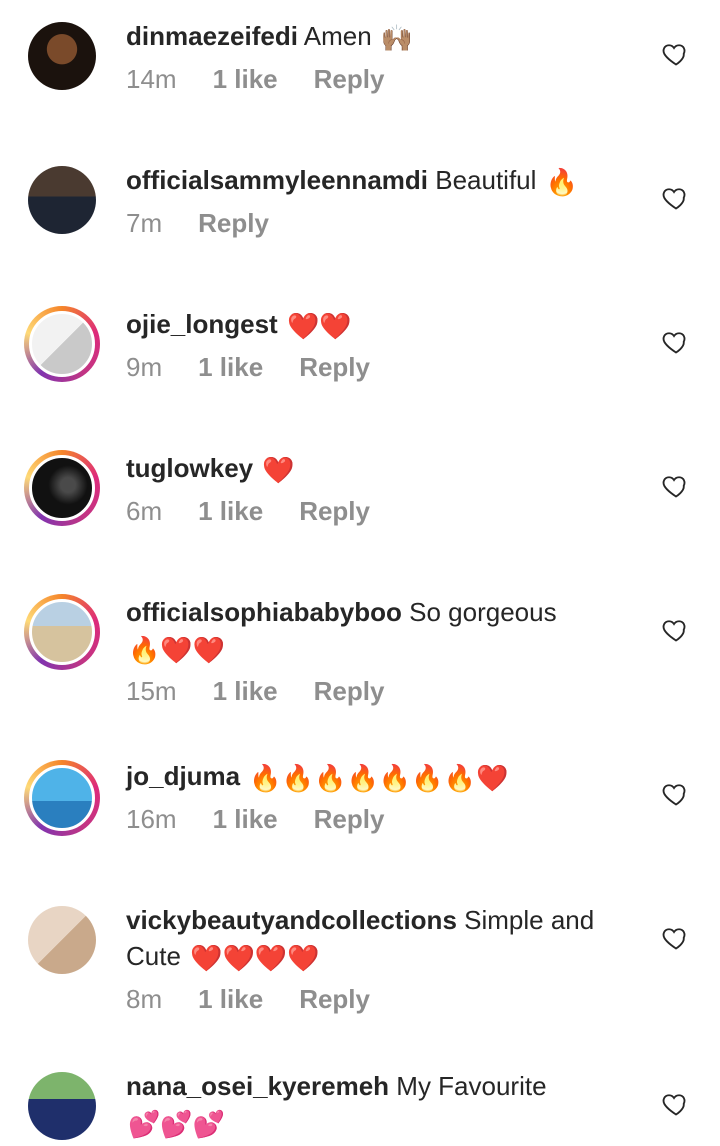 Image resolution: width=720 pixels, height=1146 pixels. What do you see at coordinates (319, 326) in the screenshot?
I see `comment-emoji: ❤️❤️` at bounding box center [319, 326].